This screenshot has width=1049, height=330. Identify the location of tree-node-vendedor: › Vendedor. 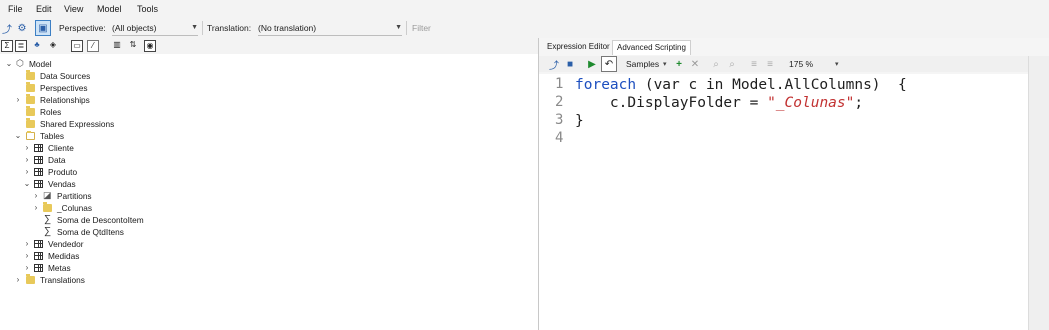
(100, 244).